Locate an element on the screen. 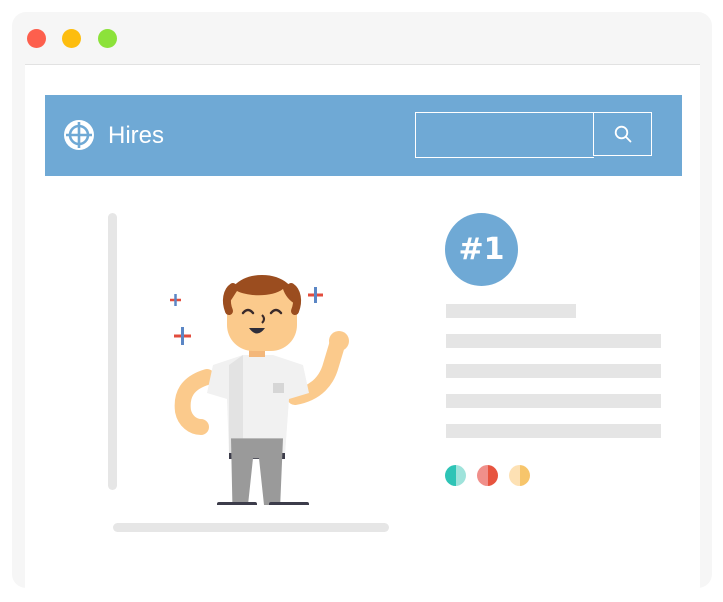 The height and width of the screenshot is (602, 723). crosshair-target-icon is located at coordinates (79, 135).